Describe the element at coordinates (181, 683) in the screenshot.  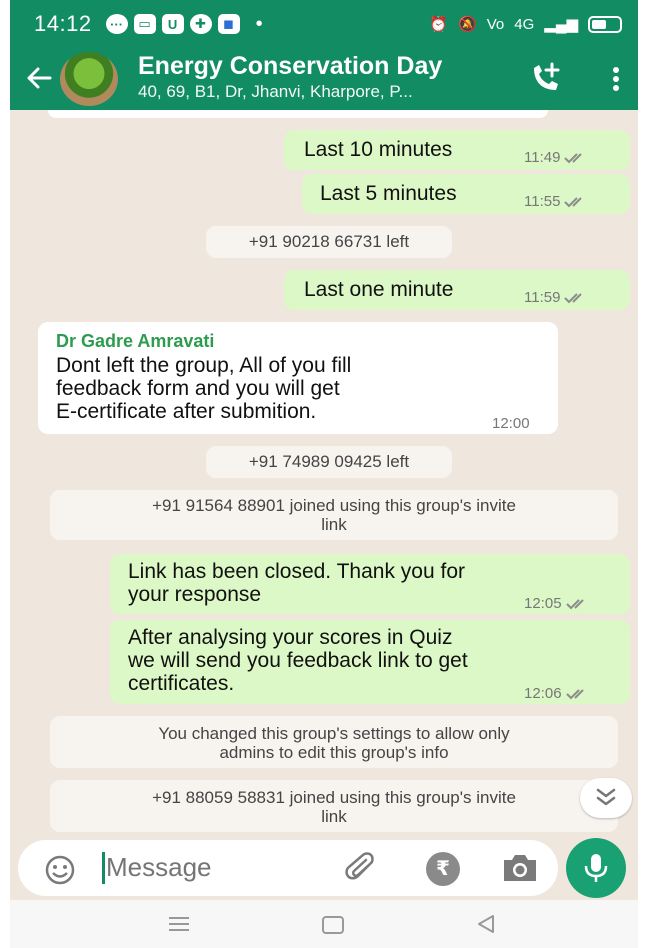
I see `message-line: certificates.` at that location.